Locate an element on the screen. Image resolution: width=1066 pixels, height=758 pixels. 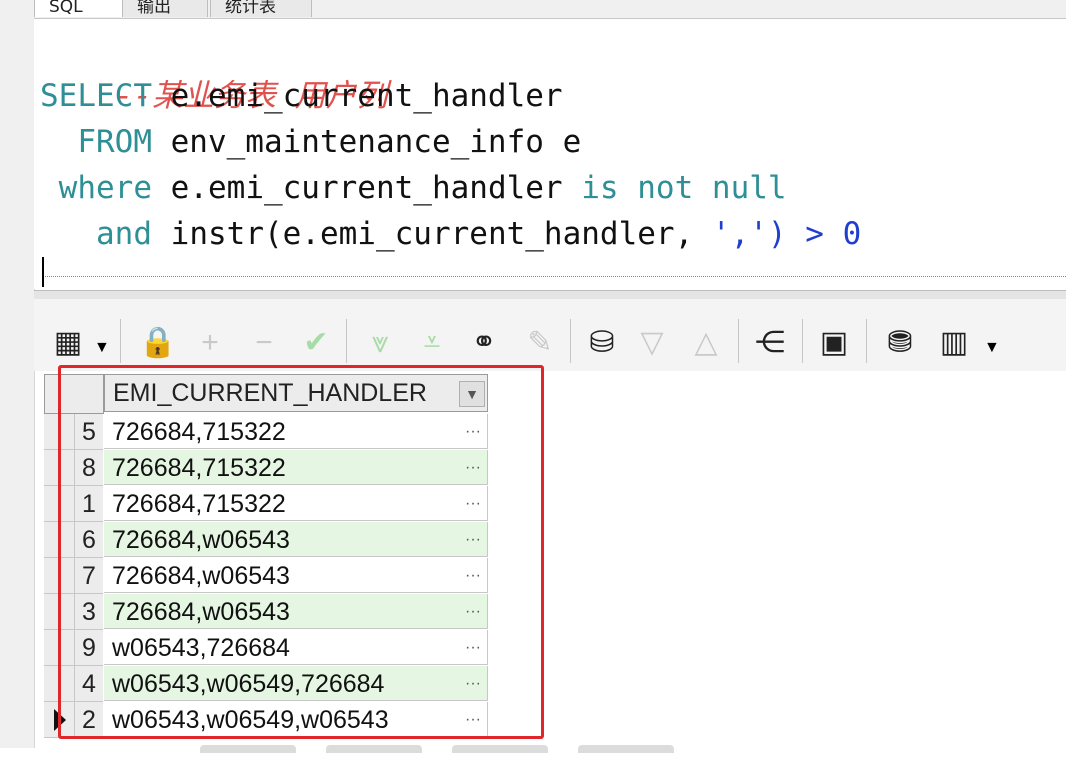
export-tree-icon: ⋲ is located at coordinates (770, 343).